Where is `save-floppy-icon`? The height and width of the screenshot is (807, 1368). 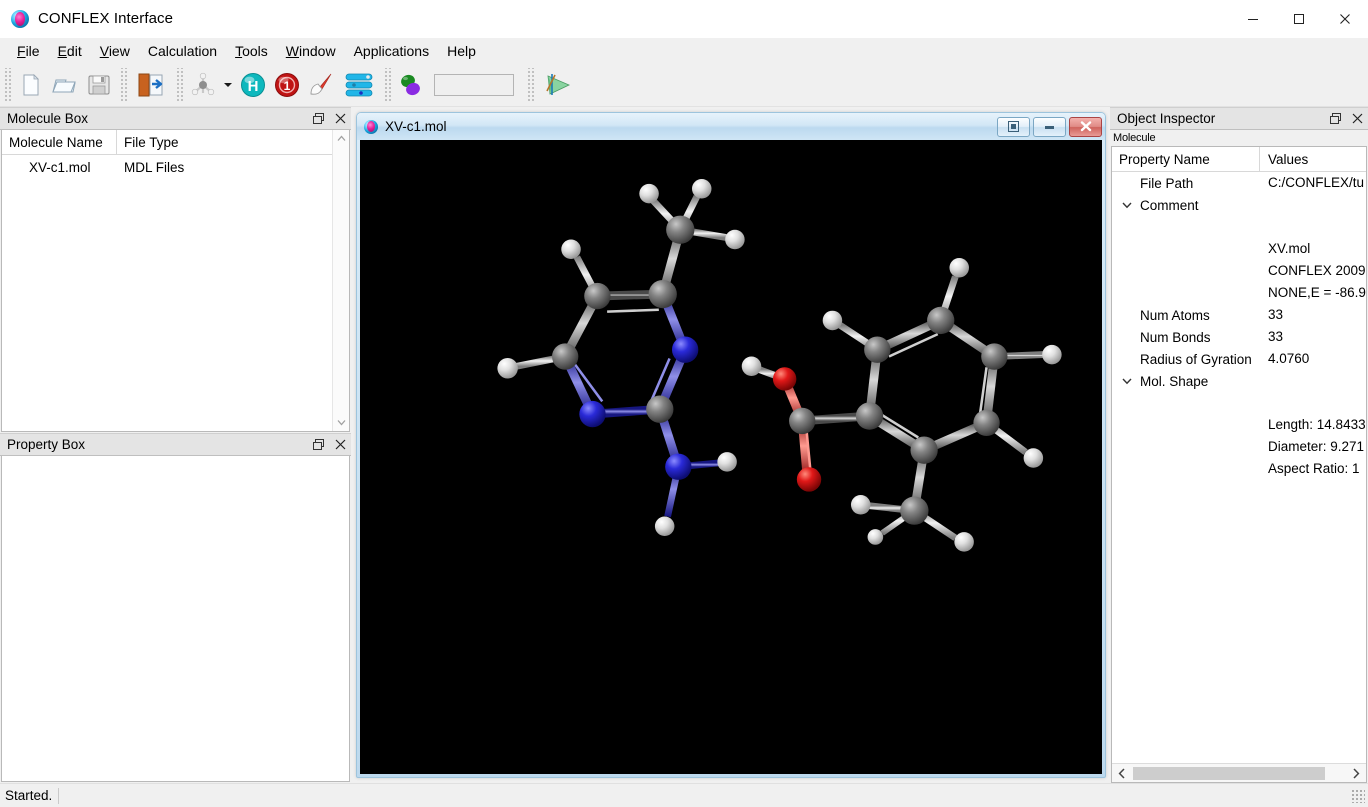
save-floppy-icon is located at coordinates (99, 85).